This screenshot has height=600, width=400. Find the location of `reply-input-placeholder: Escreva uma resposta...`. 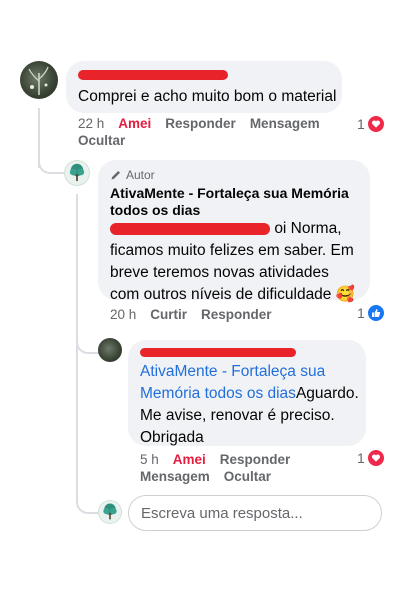

reply-input-placeholder: Escreva uma resposta... is located at coordinates (222, 513).